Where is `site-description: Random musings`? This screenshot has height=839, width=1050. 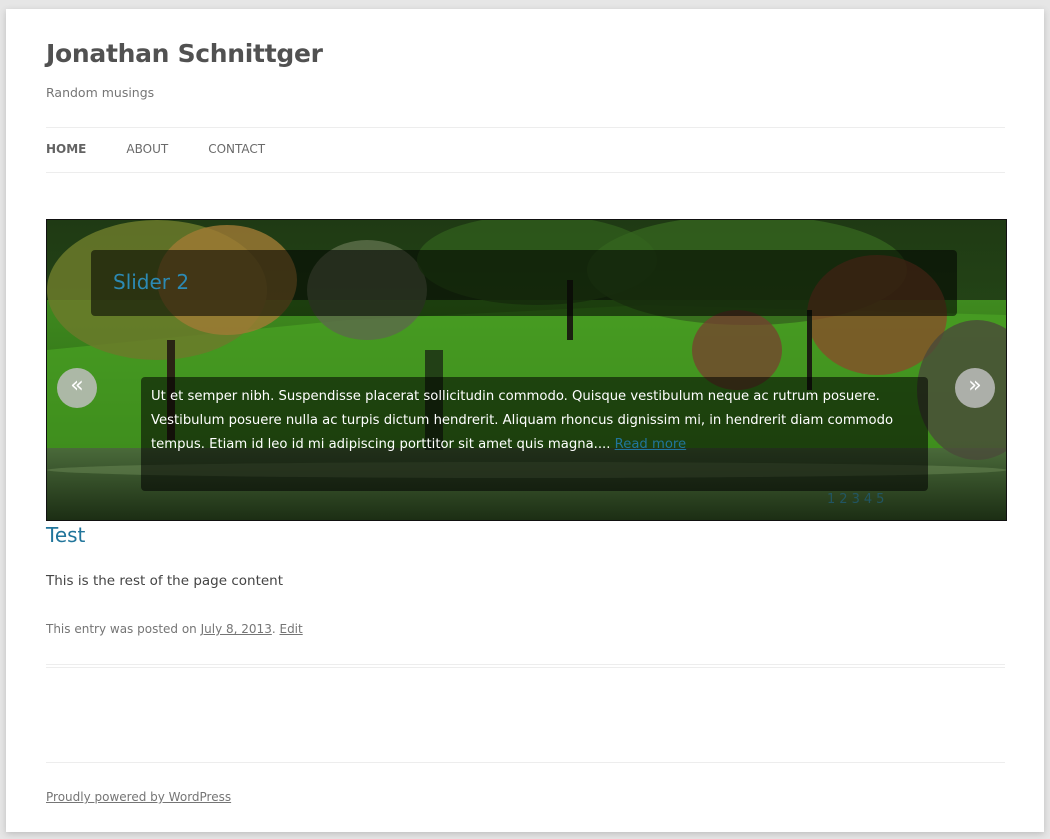 site-description: Random musings is located at coordinates (100, 92).